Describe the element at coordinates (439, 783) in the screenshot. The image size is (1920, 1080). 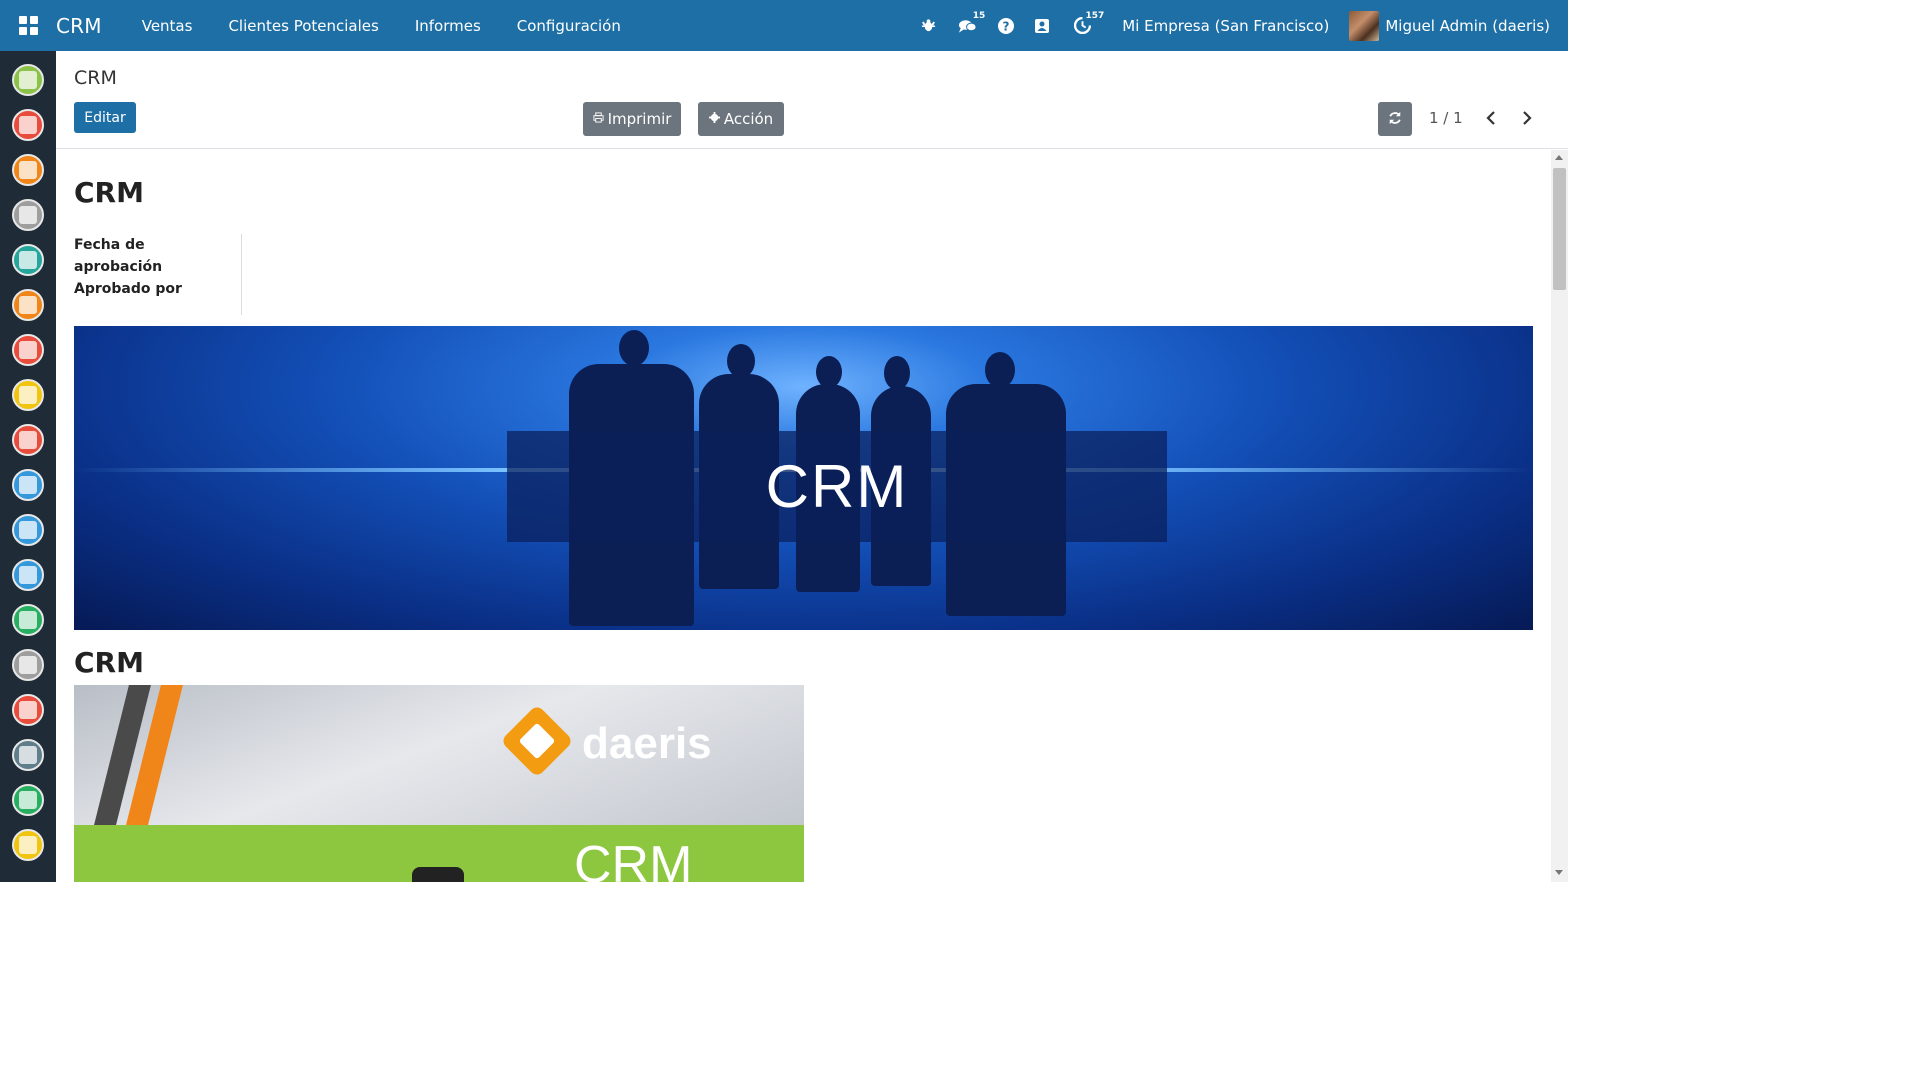
I see `video-embed: daeris CRM` at that location.